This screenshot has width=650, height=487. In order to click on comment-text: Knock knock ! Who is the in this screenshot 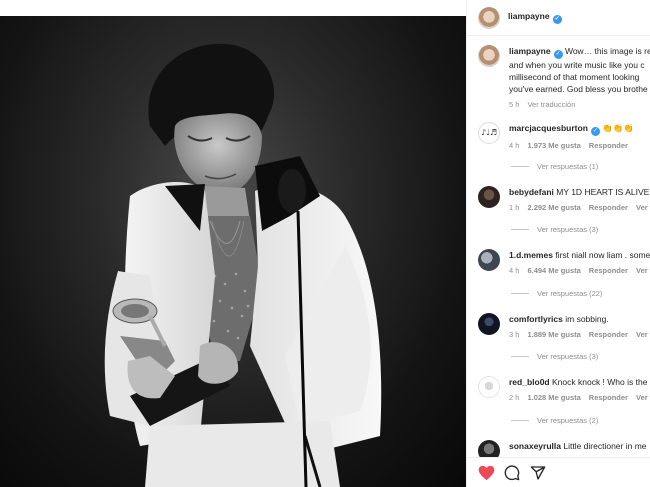, I will do `click(600, 382)`.